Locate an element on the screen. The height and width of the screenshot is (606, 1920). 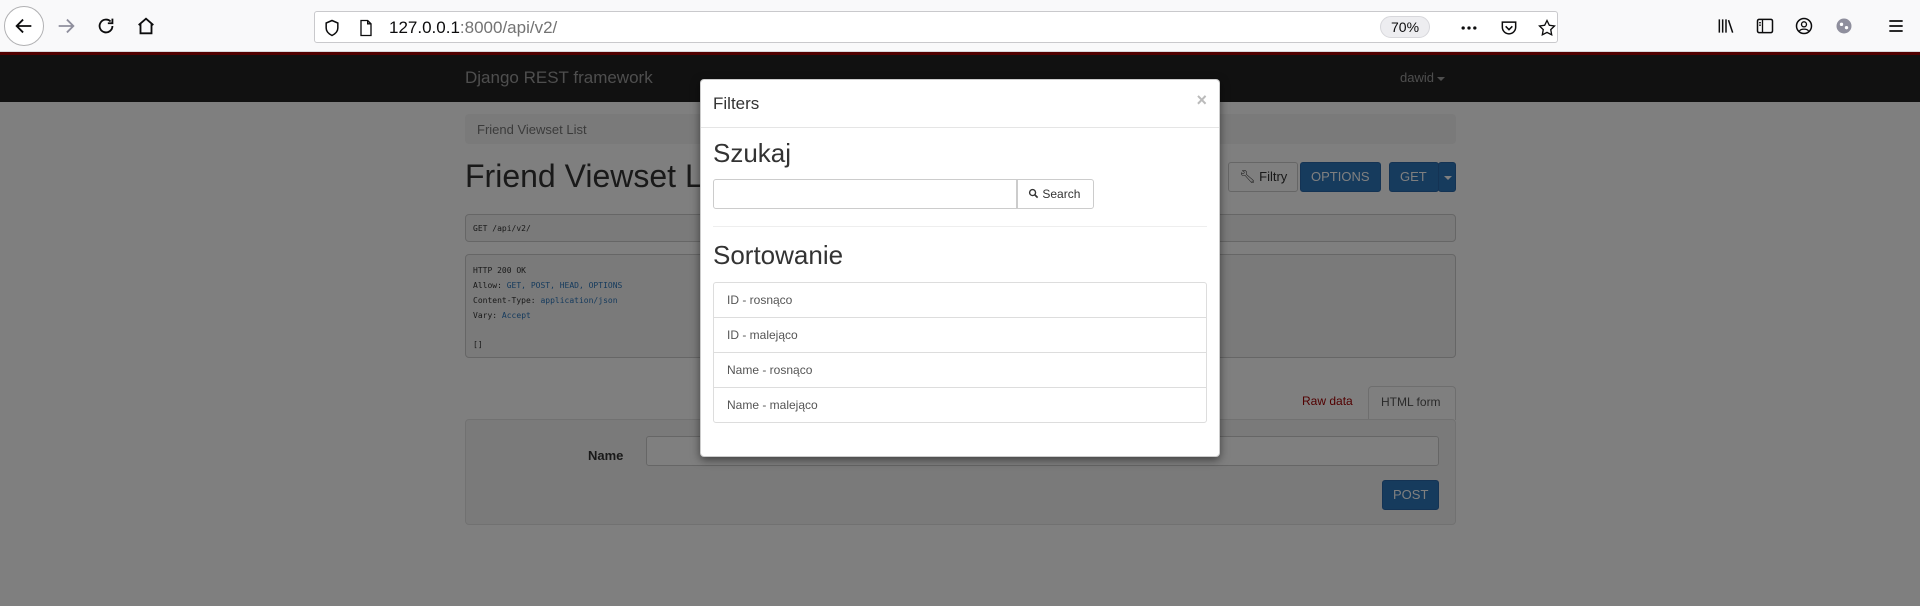
pocket-icon is located at coordinates (1509, 28).